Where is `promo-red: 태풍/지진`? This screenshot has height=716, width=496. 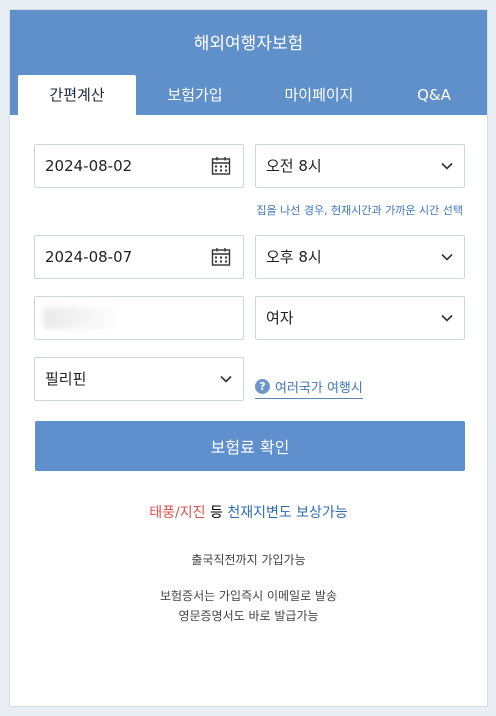
promo-red: 태풍/지진 is located at coordinates (177, 513).